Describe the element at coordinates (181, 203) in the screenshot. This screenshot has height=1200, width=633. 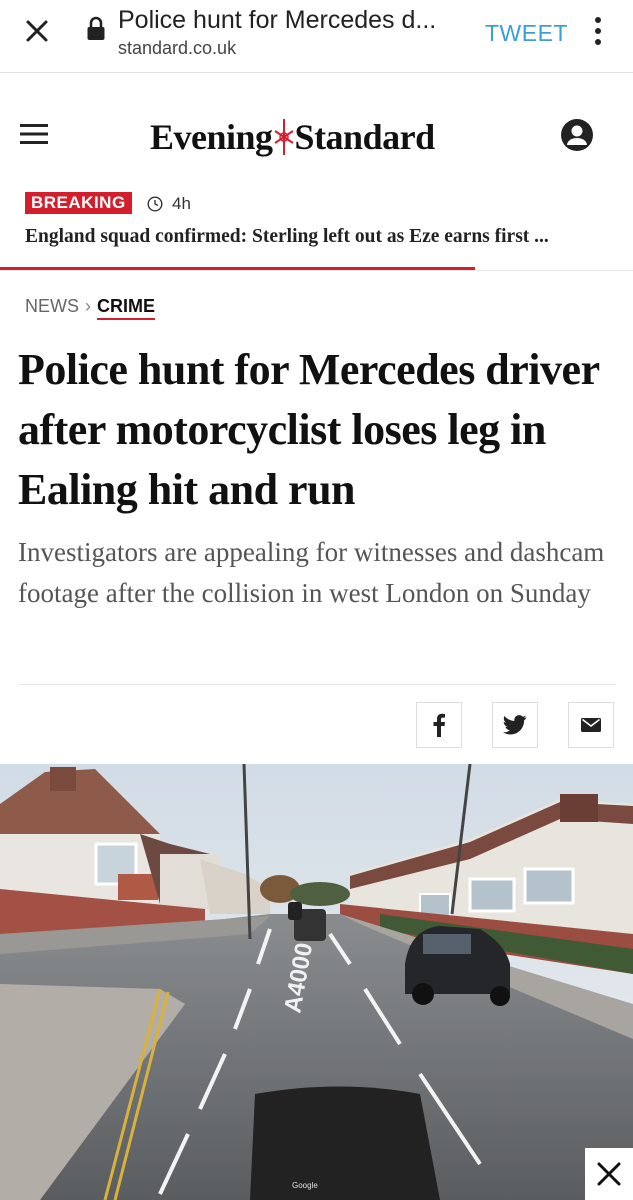
I see `breaking-time: 4h` at that location.